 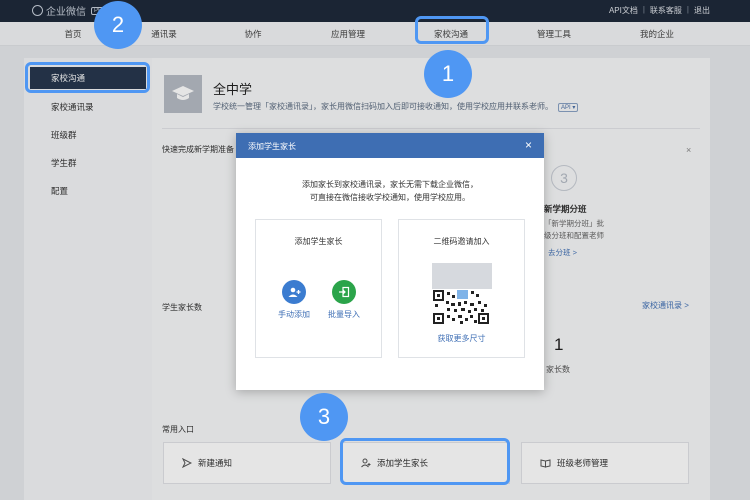 I want to click on batch-import-button: 批量导入, so click(x=344, y=300).